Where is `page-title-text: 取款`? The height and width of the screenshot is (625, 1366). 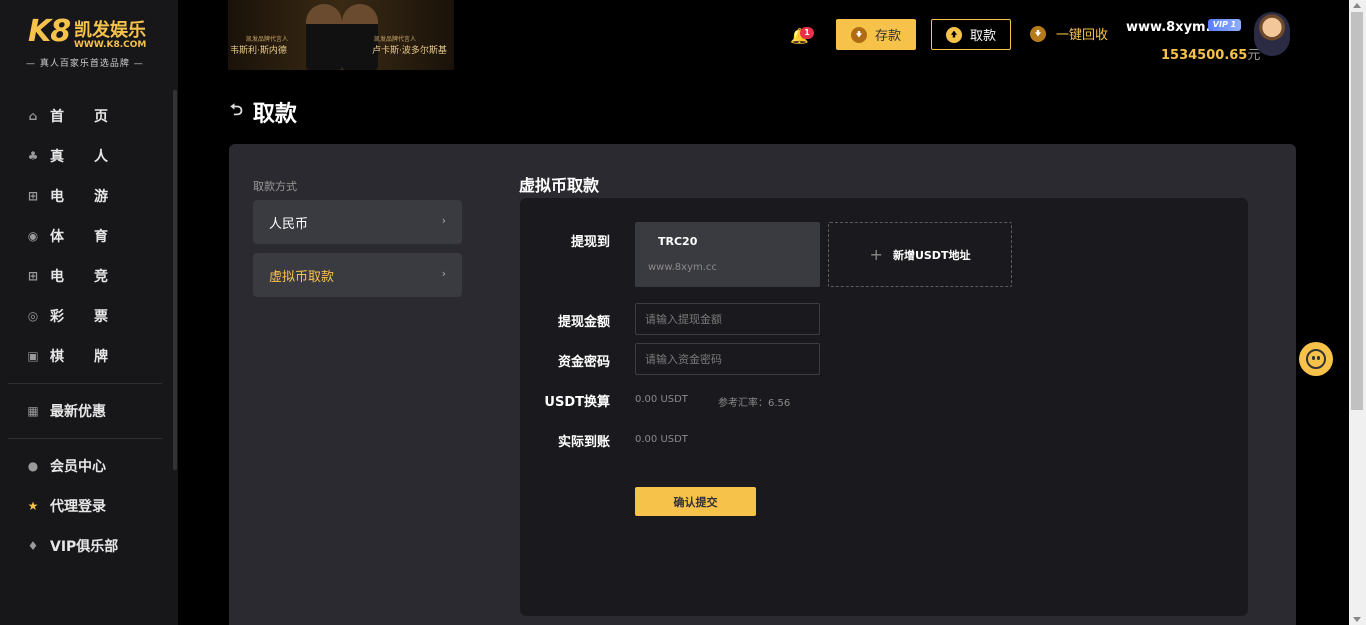
page-title-text: 取款 is located at coordinates (274, 114).